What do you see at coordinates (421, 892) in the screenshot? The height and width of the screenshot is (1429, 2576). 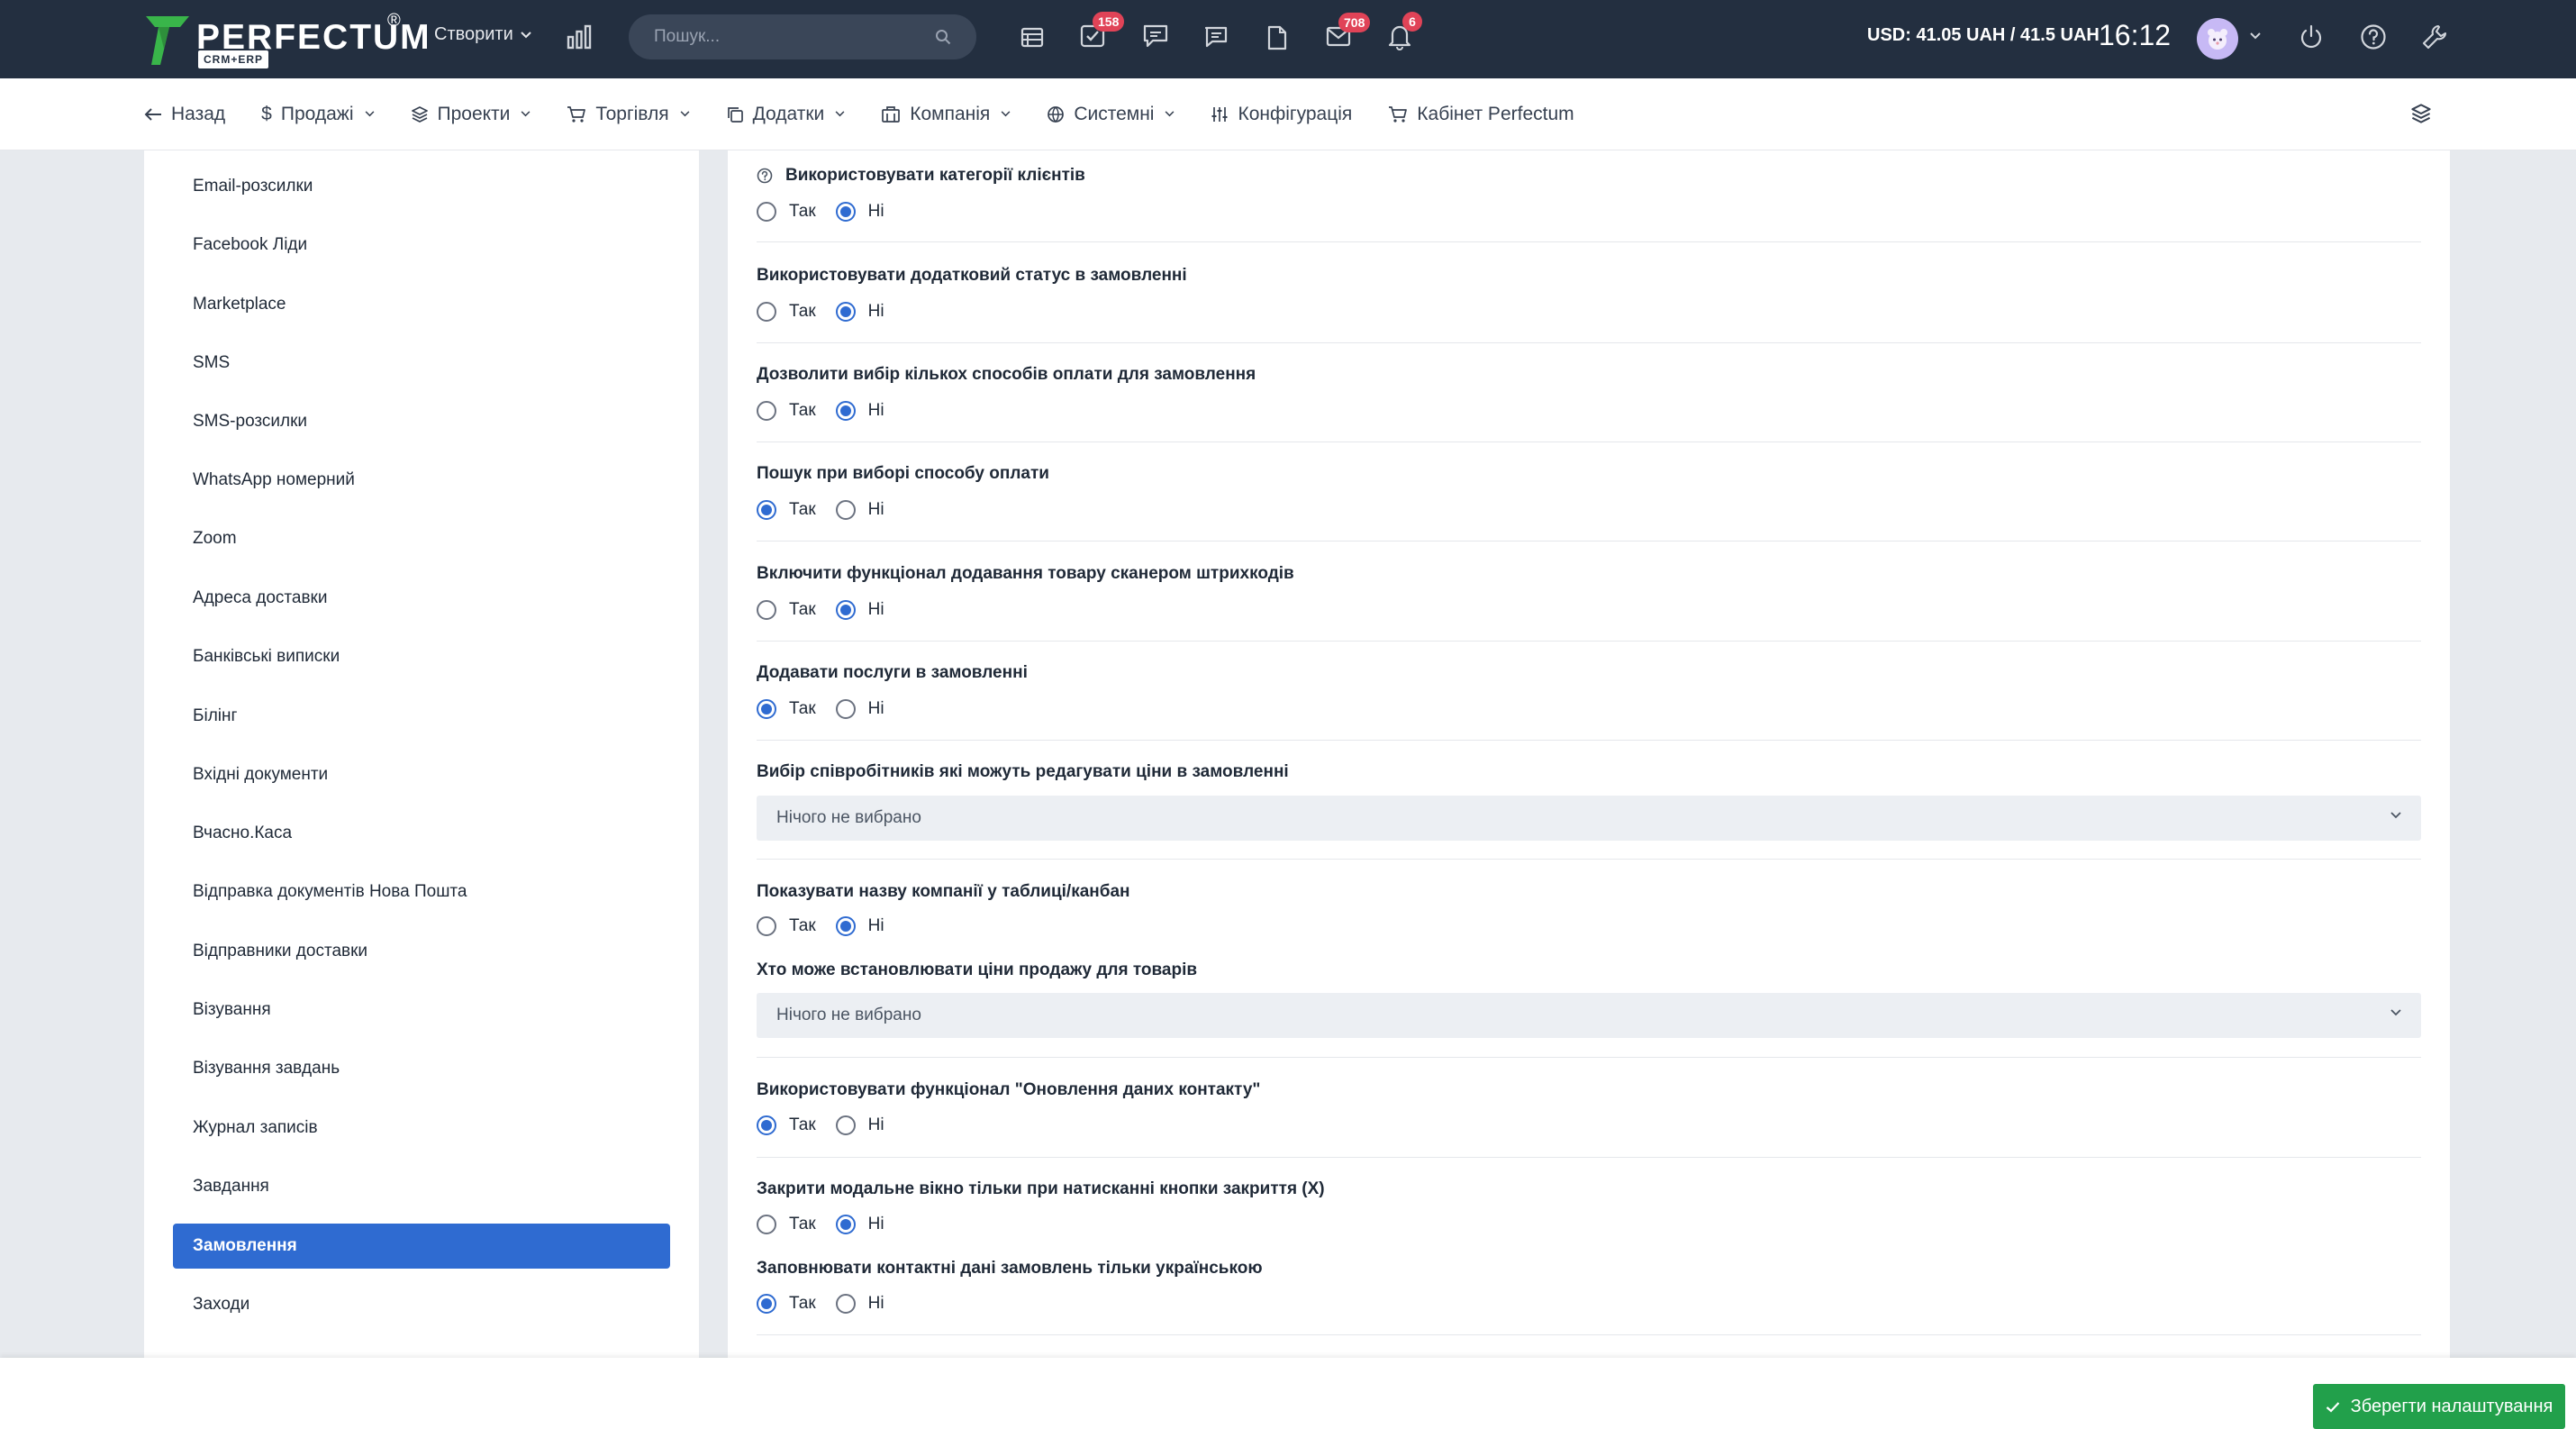 I see `sidebar-item-nova-poshta-documents: Відправка документів Нова Пошта` at bounding box center [421, 892].